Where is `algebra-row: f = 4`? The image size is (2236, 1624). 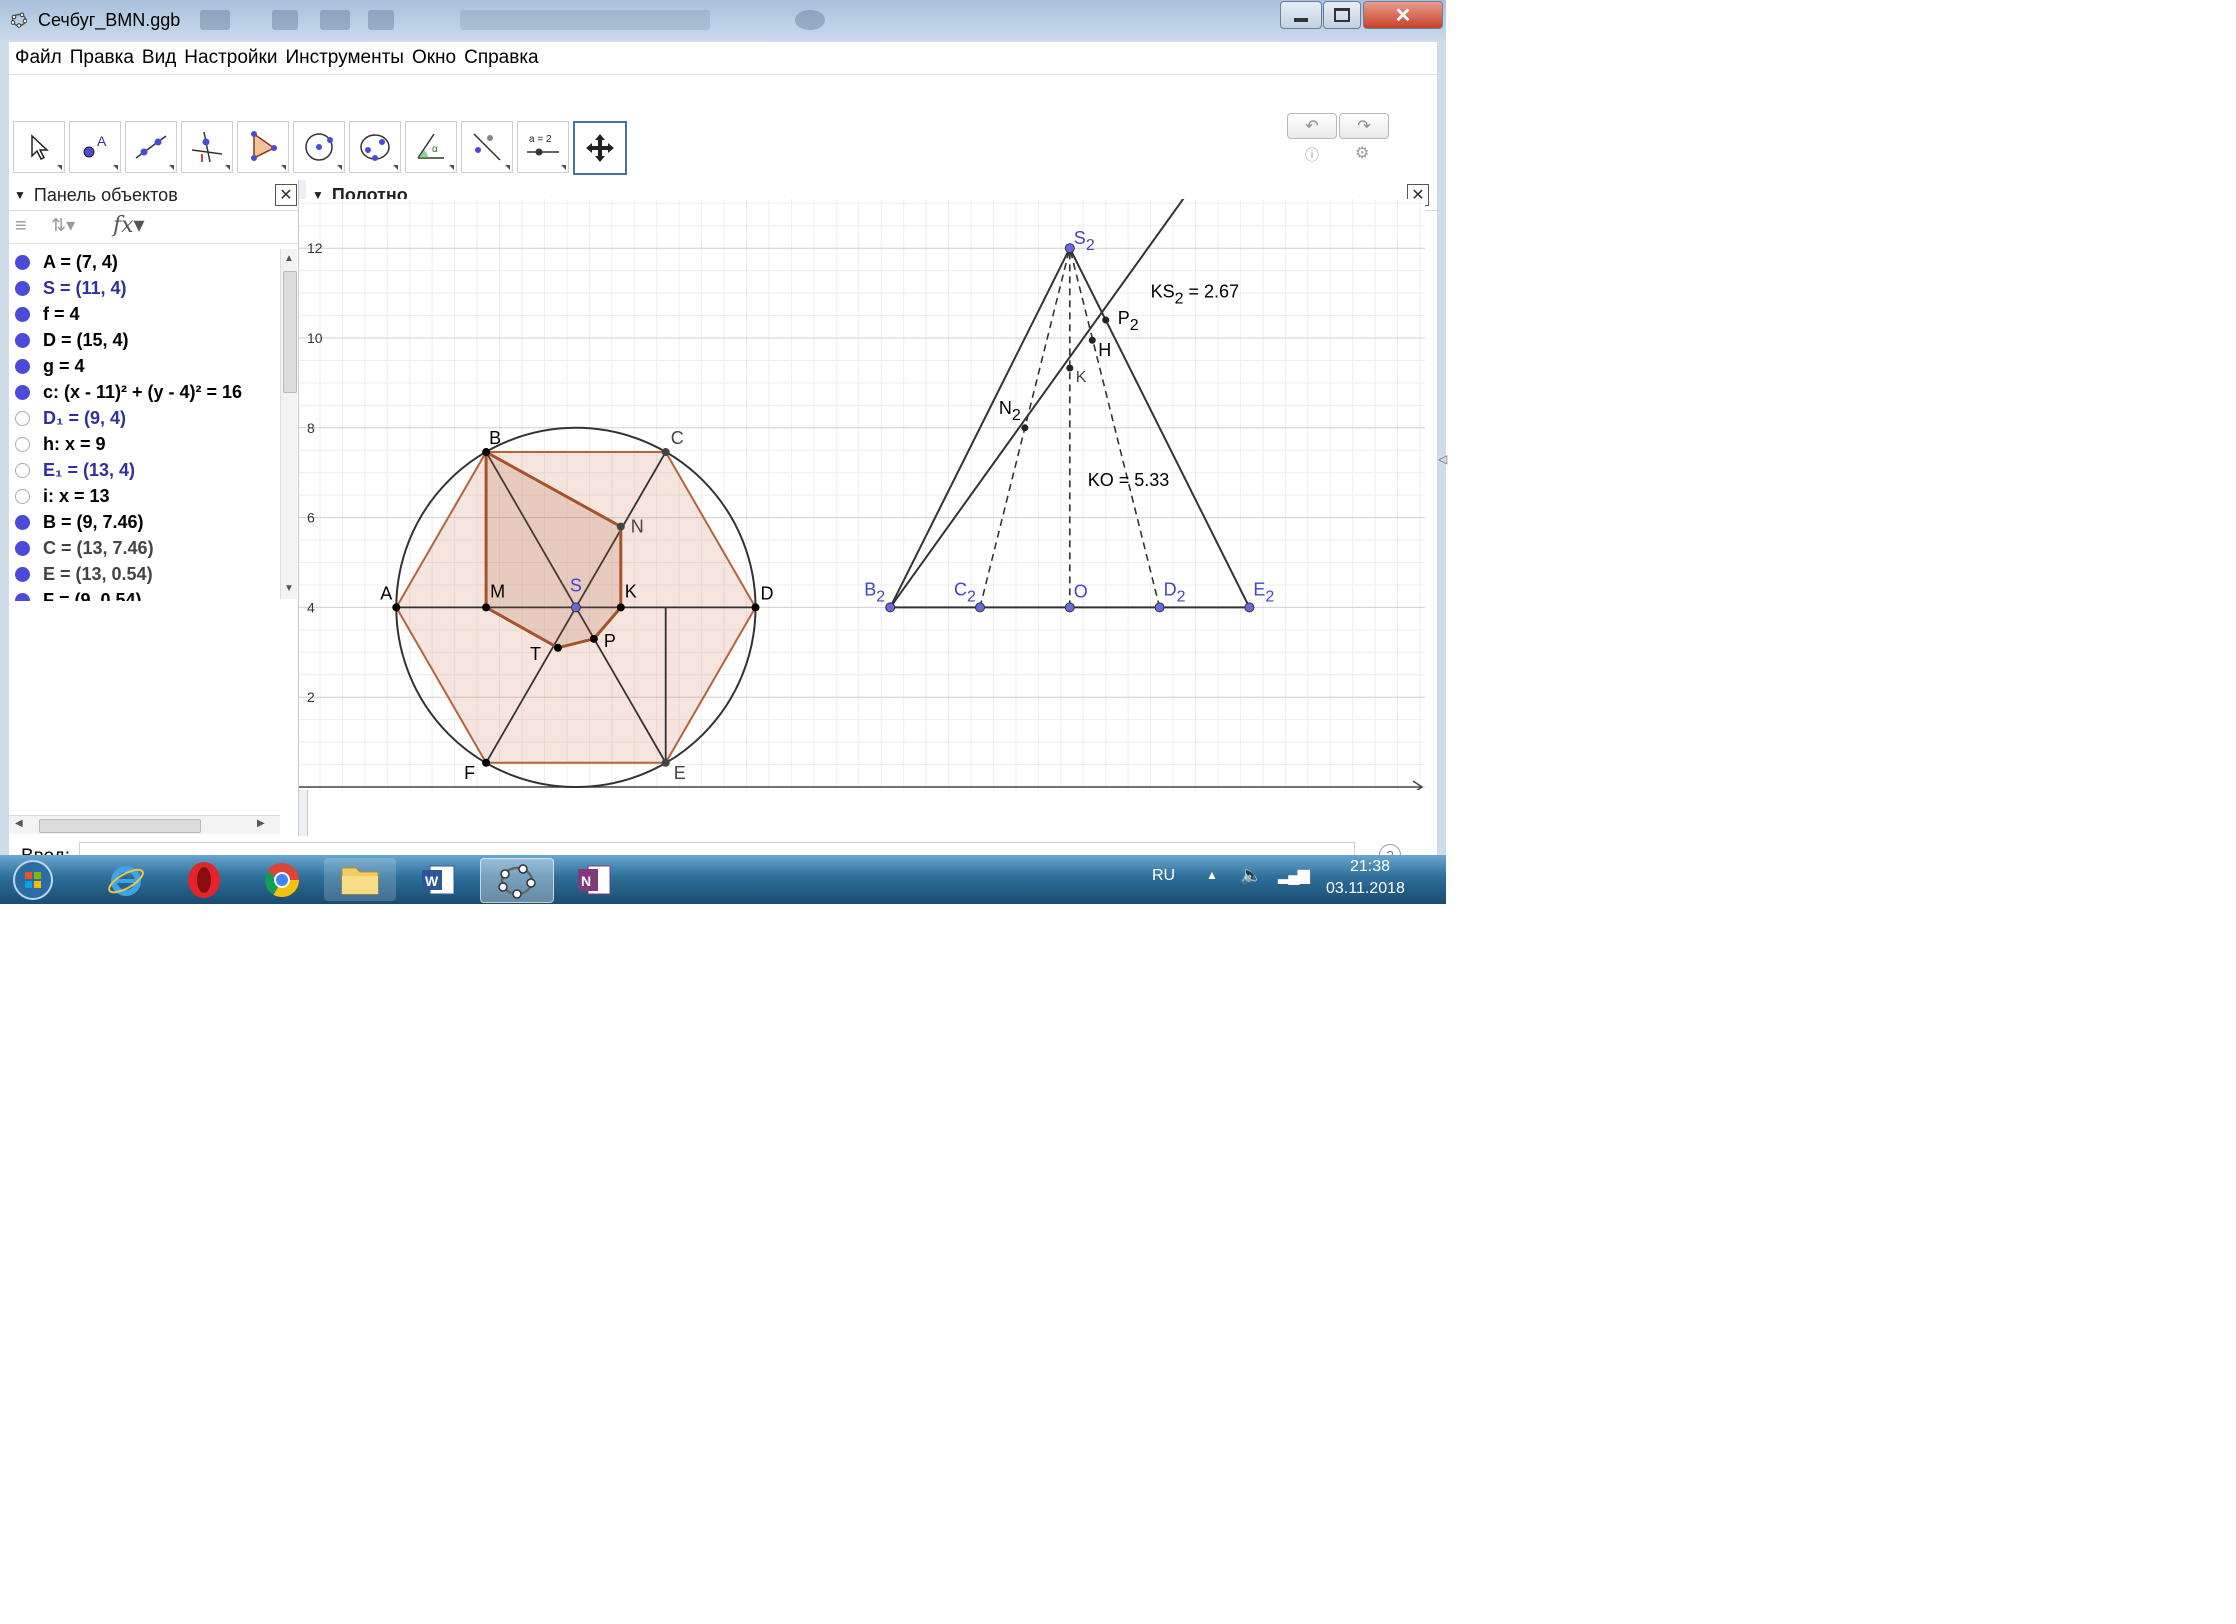 algebra-row: f = 4 is located at coordinates (152, 314).